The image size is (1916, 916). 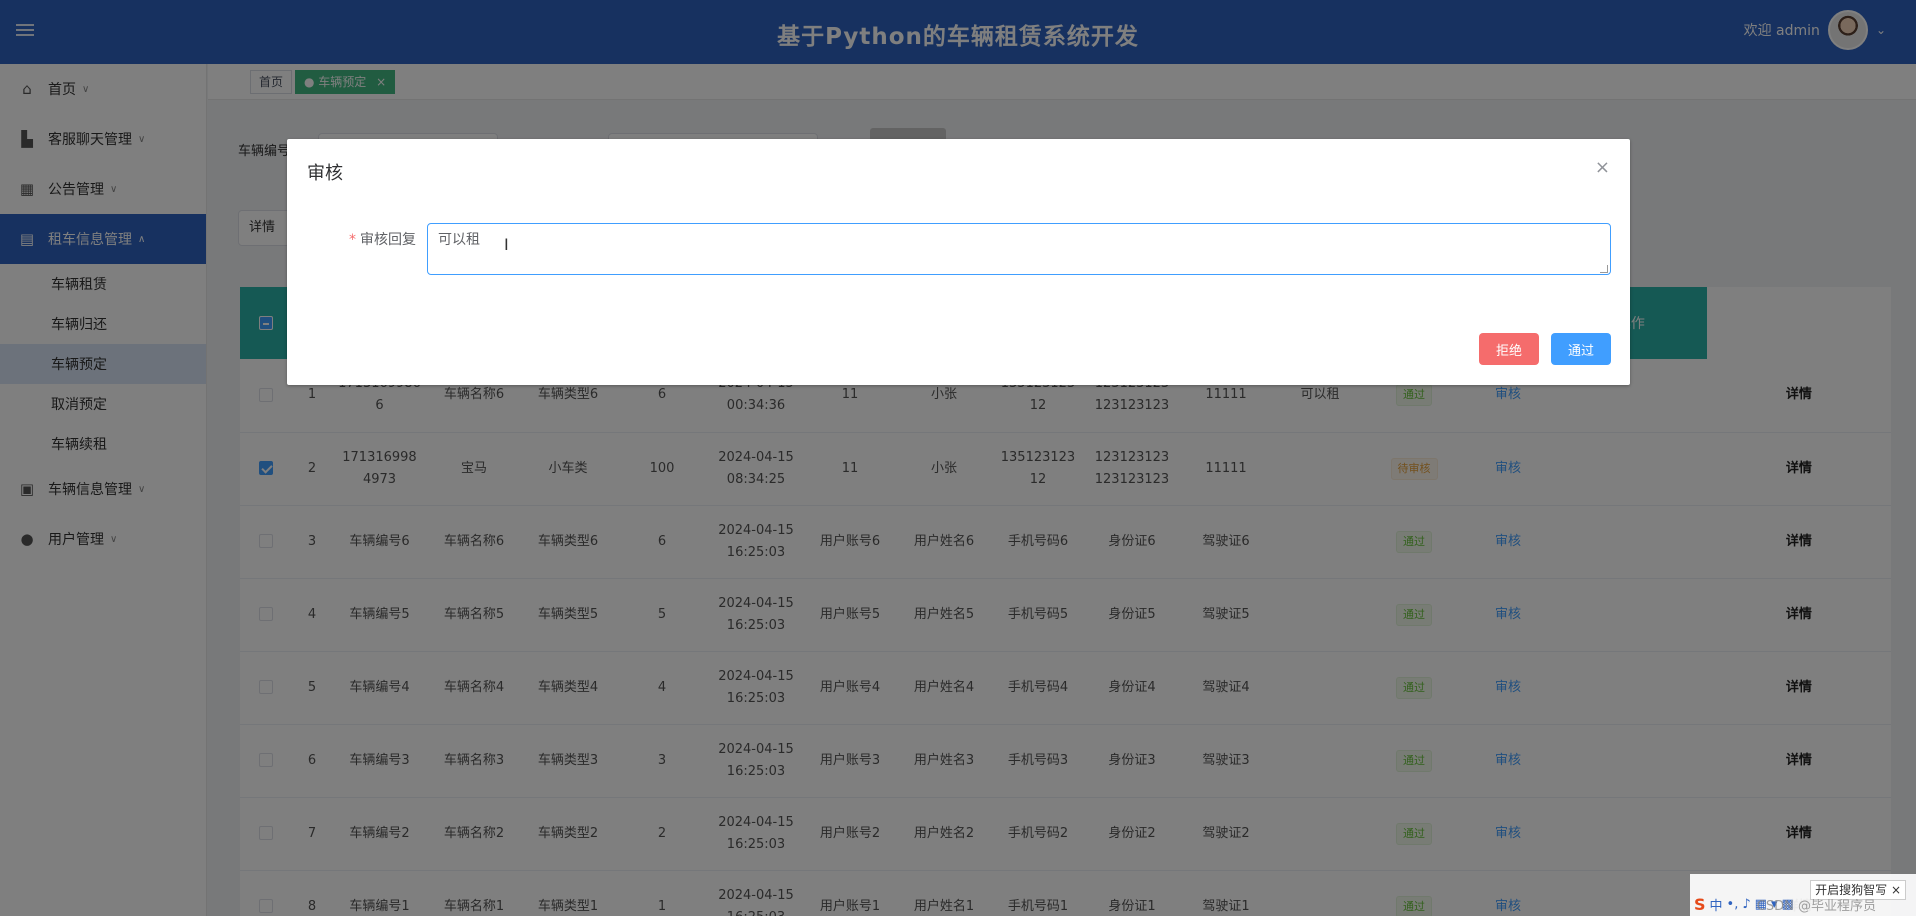 What do you see at coordinates (382, 240) in the screenshot?
I see `reply-field-label: * 审核回复` at bounding box center [382, 240].